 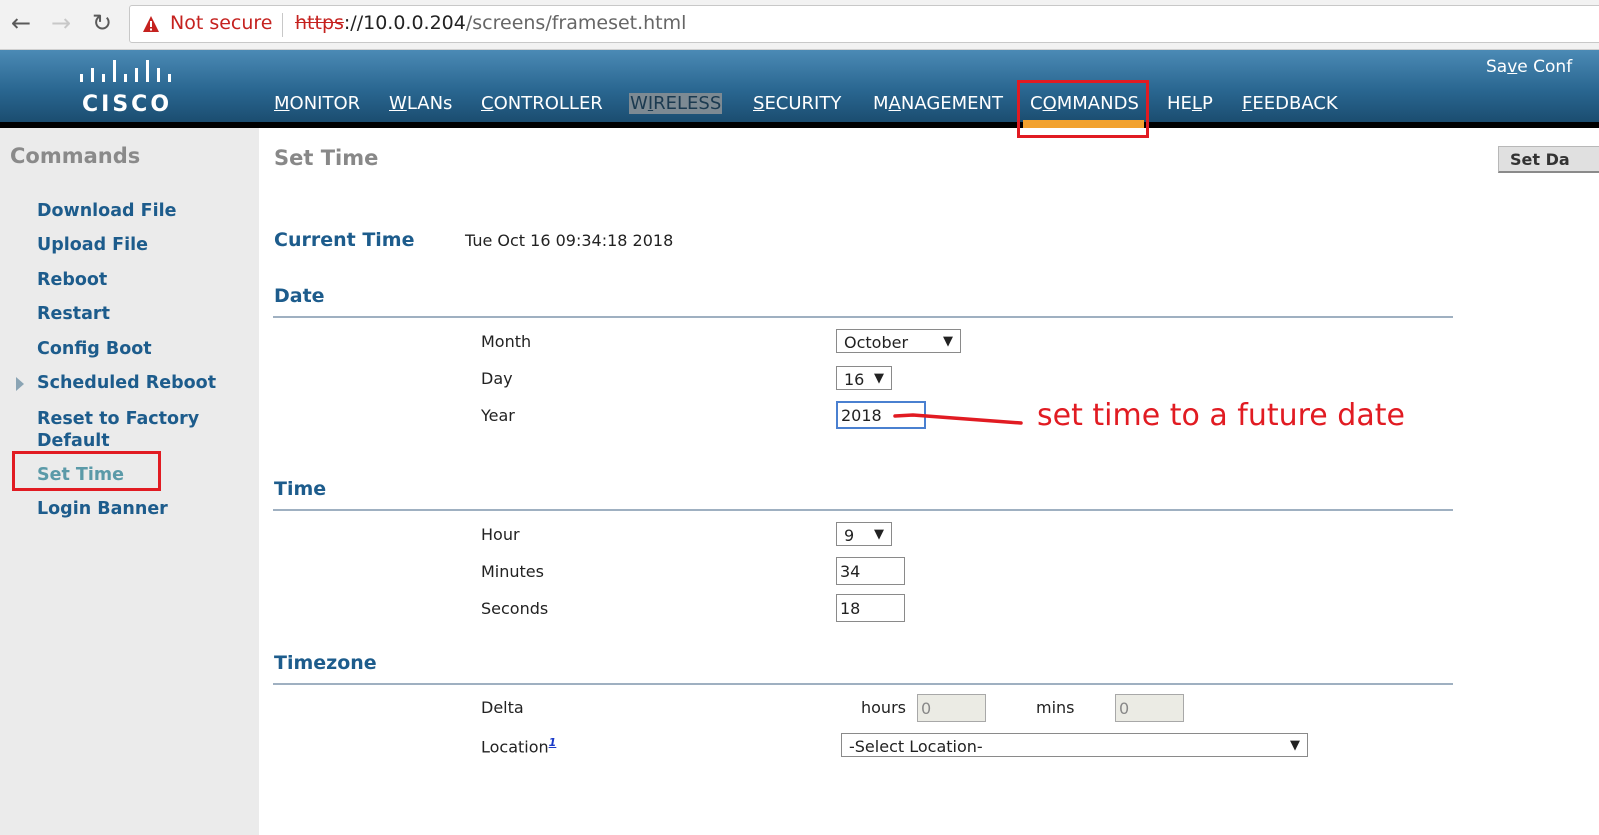 I want to click on menu-accesskey: A, so click(x=894, y=103).